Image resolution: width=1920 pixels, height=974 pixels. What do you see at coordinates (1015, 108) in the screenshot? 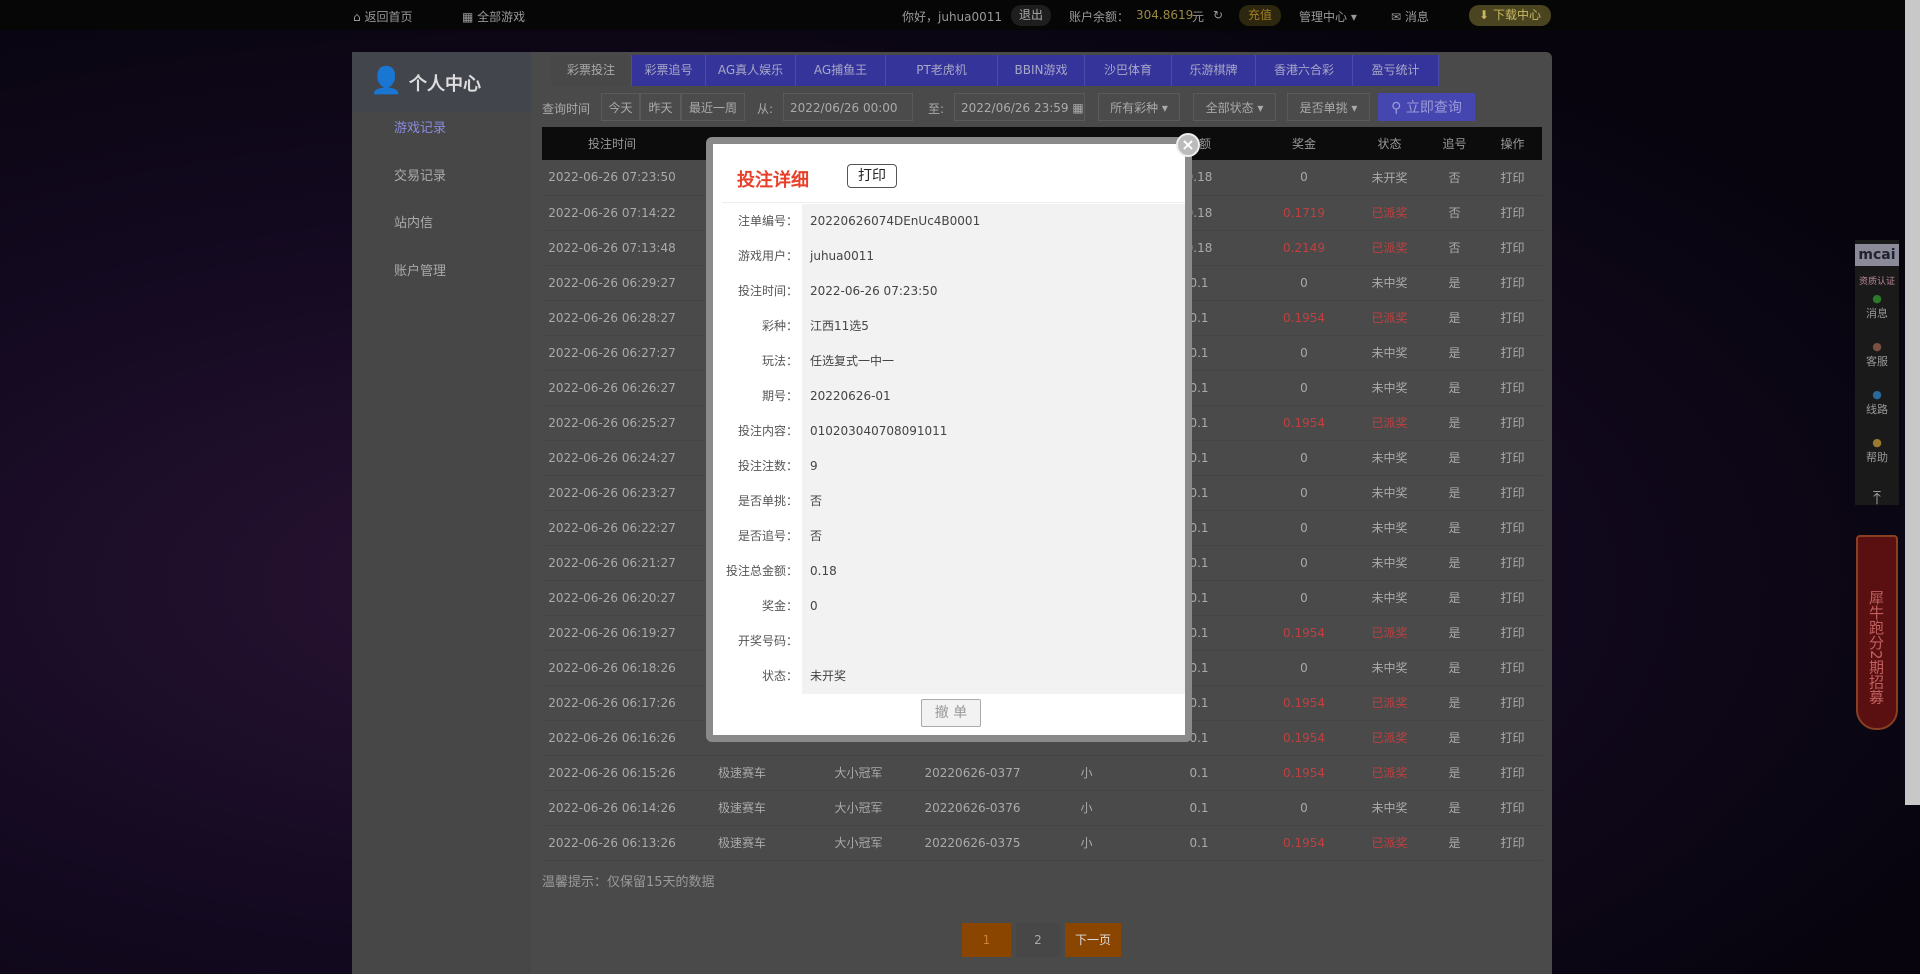
I see `to-date-value: 2022/06/26 23:59` at bounding box center [1015, 108].